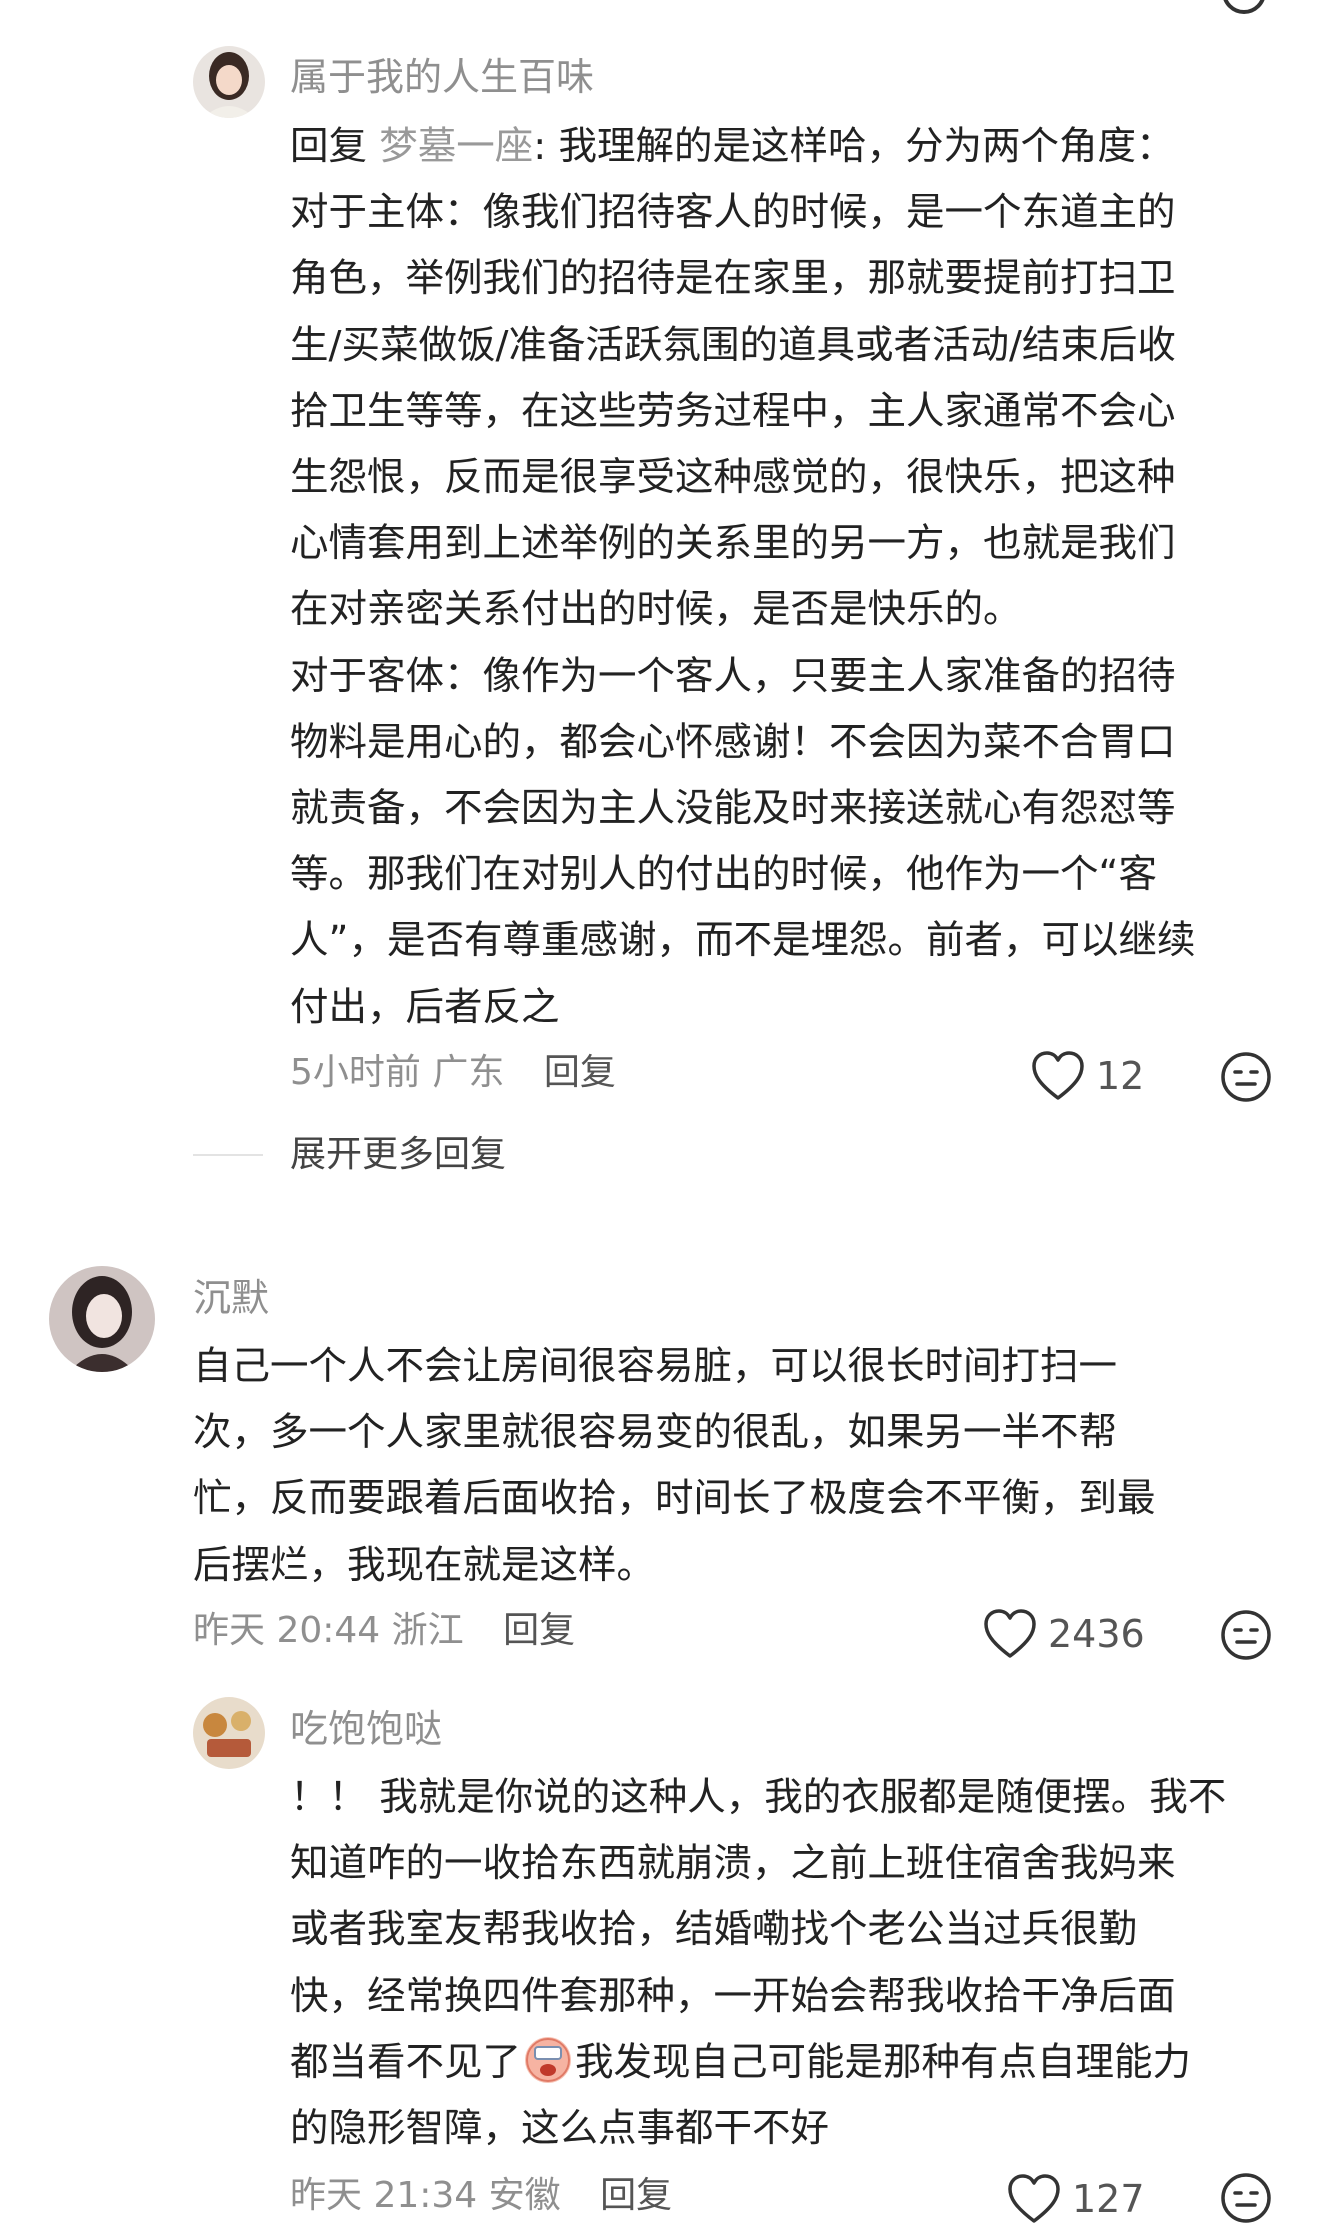 The height and width of the screenshot is (2227, 1320). I want to click on comment-time: 昨天 21:34, so click(384, 2195).